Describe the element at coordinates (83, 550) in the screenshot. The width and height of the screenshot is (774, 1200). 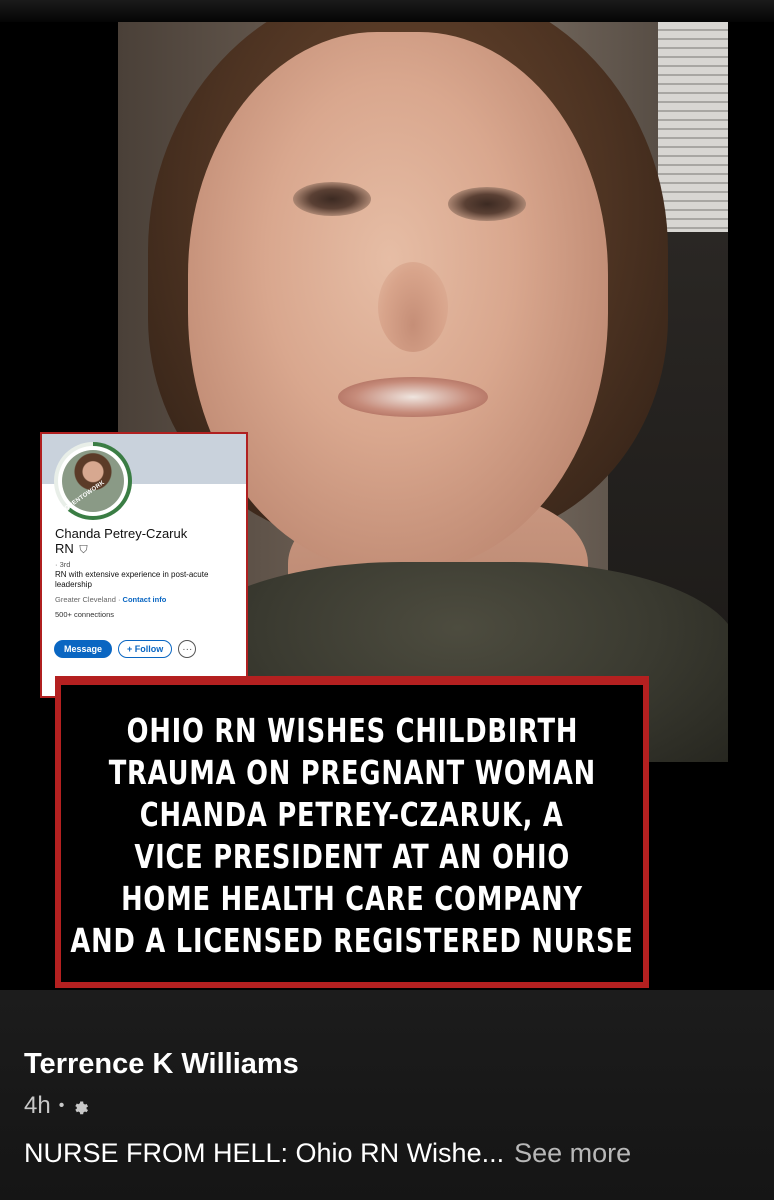
I see `verified-shield-icon: ⛉` at that location.